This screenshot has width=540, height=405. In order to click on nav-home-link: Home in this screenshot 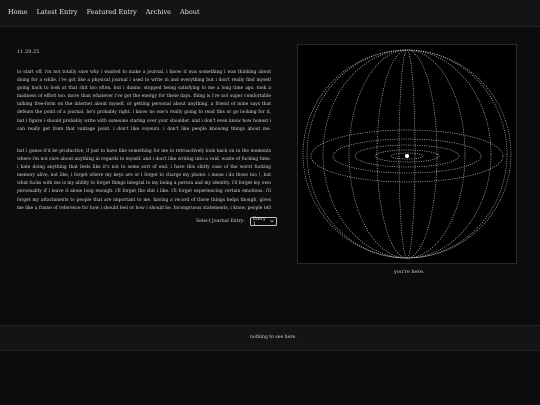, I will do `click(18, 12)`.